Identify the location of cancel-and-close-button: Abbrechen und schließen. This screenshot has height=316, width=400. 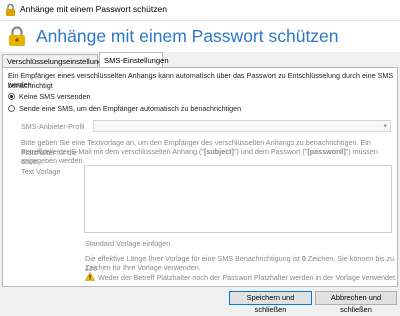
(356, 302).